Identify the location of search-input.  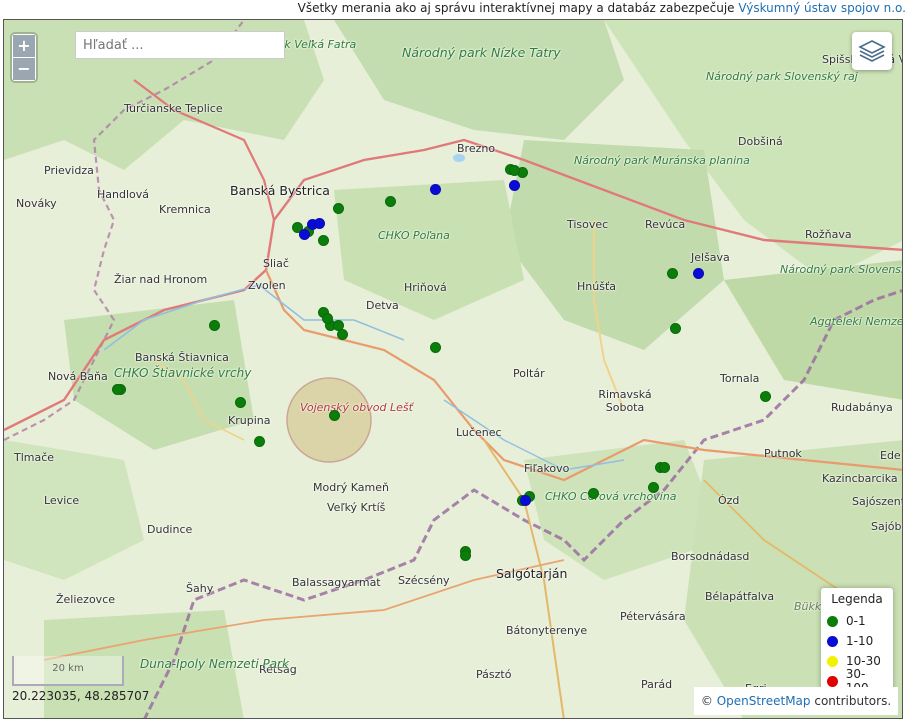
(180, 45).